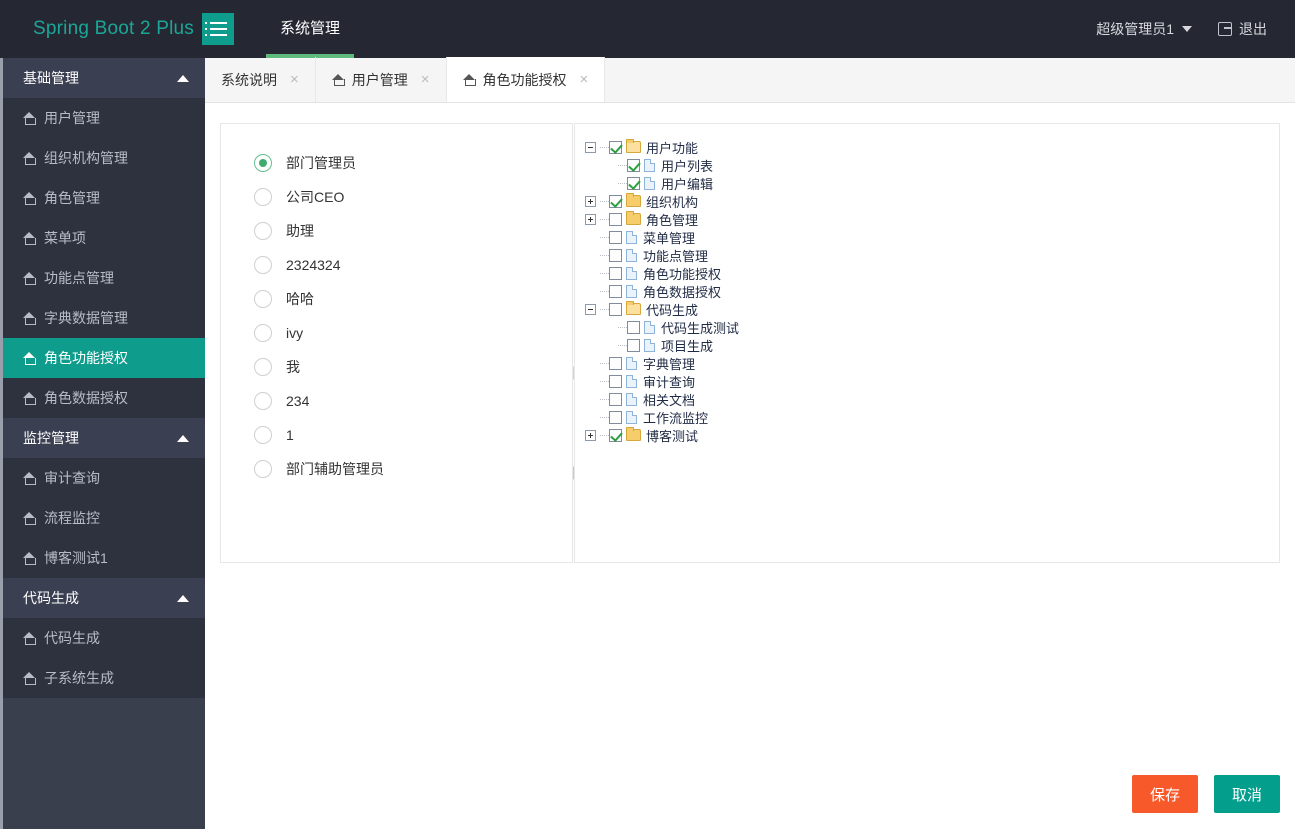 Image resolution: width=1295 pixels, height=829 pixels. What do you see at coordinates (300, 231) in the screenshot?
I see `role-option-label: 助理` at bounding box center [300, 231].